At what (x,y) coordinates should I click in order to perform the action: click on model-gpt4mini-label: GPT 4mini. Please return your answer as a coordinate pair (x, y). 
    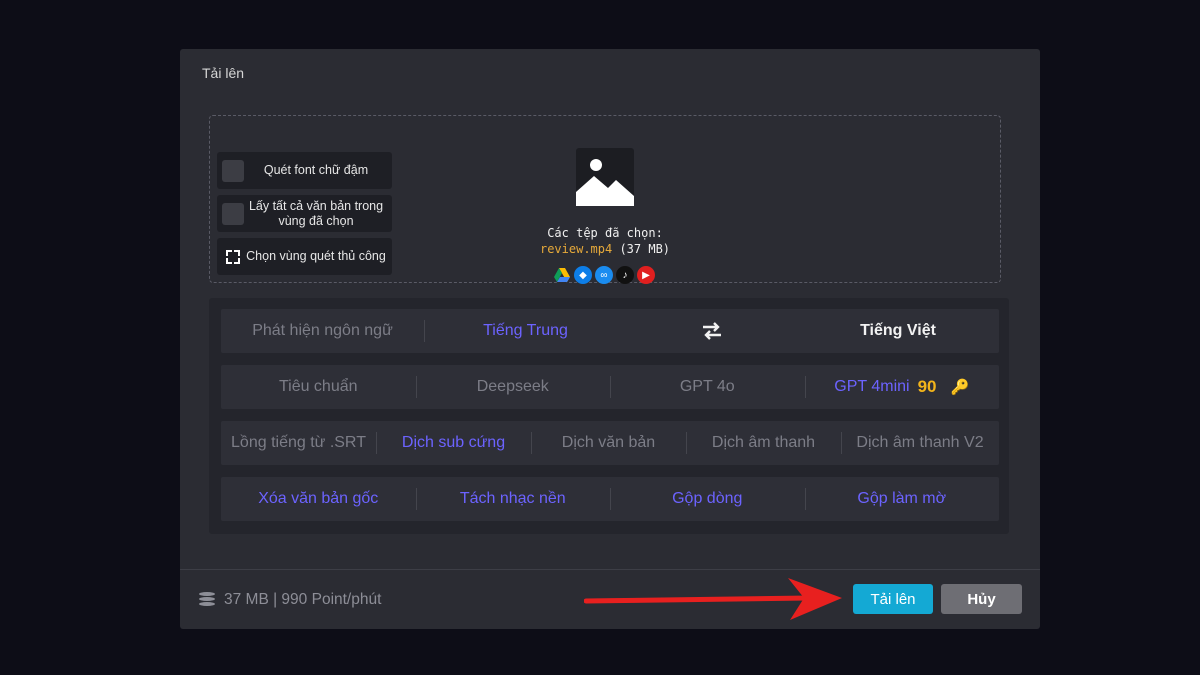
    Looking at the image, I should click on (872, 386).